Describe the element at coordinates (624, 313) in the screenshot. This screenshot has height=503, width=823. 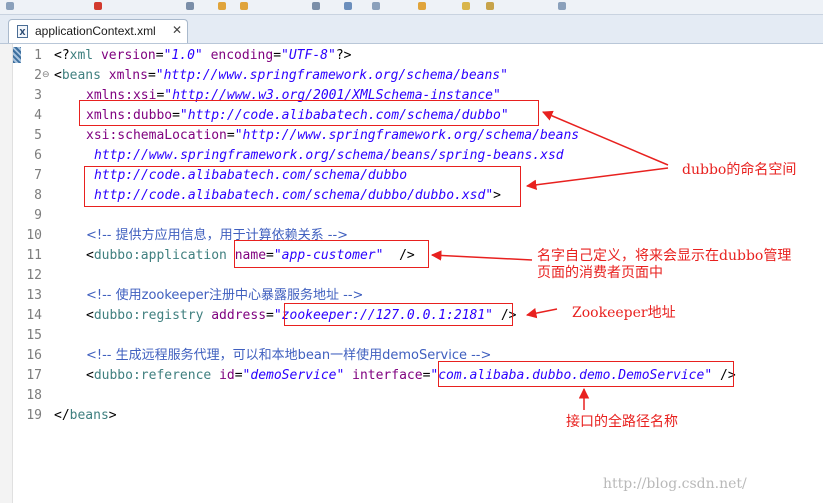
I see `annotation-zookeeper: Zookeeper地址` at that location.